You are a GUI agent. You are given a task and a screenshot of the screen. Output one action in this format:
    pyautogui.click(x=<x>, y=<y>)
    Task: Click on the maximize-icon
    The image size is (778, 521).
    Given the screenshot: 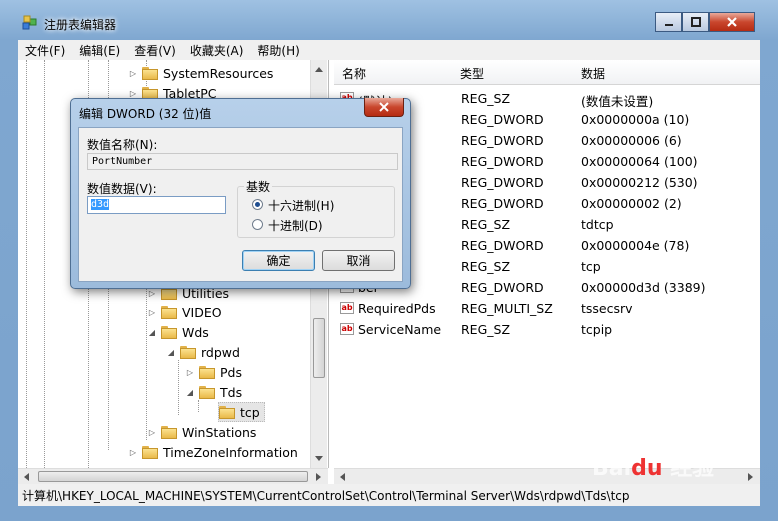 What is the action you would take?
    pyautogui.click(x=695, y=22)
    